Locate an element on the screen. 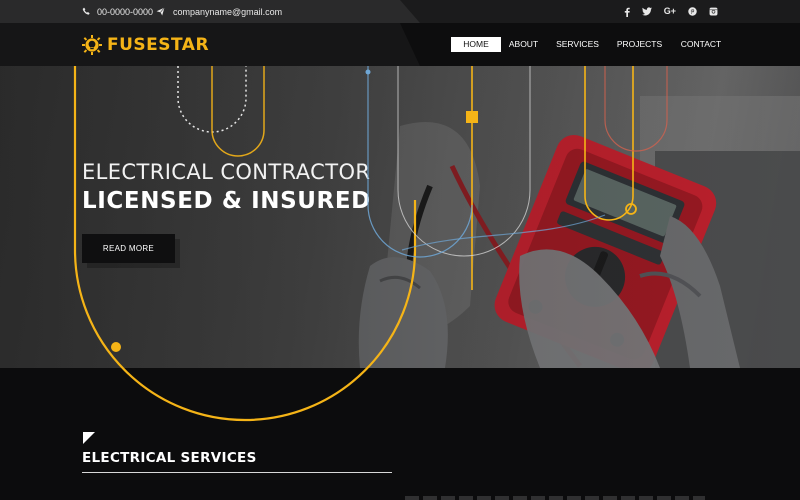  email-address: companyname@gmail.com is located at coordinates (228, 11).